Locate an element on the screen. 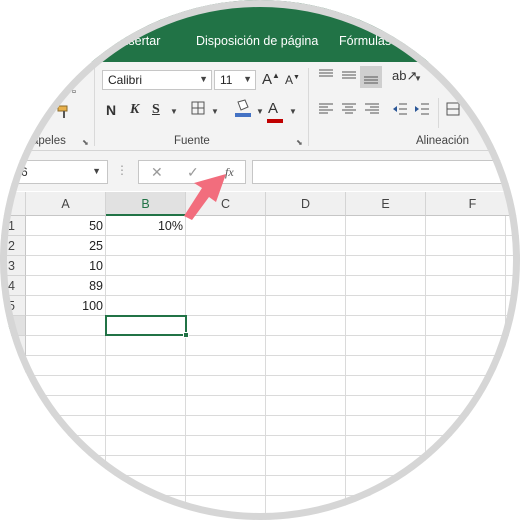 This screenshot has width=520, height=520. increase-indent-button is located at coordinates (422, 110).